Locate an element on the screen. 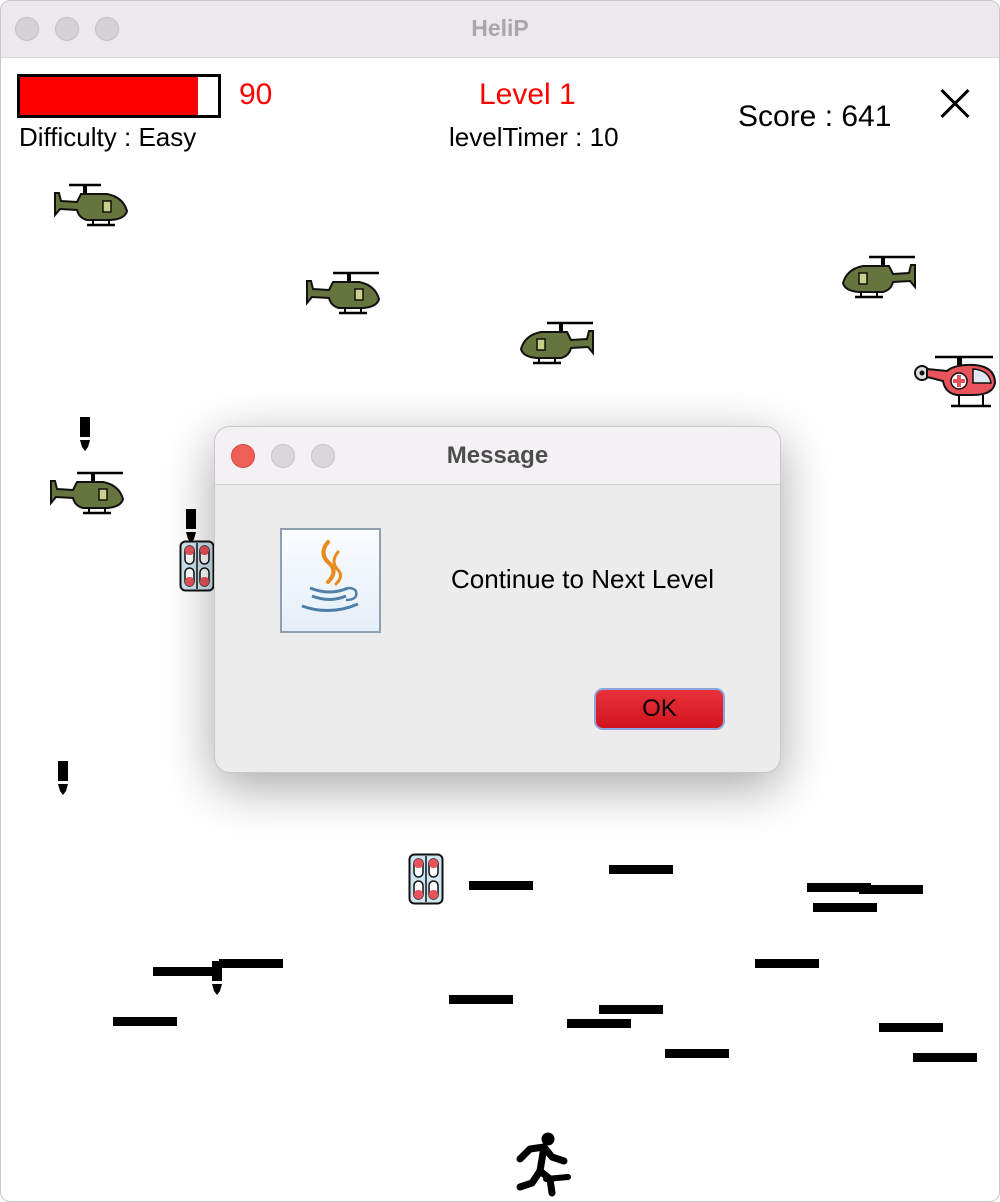 The height and width of the screenshot is (1202, 1000). score-label: Score : 641 is located at coordinates (815, 116).